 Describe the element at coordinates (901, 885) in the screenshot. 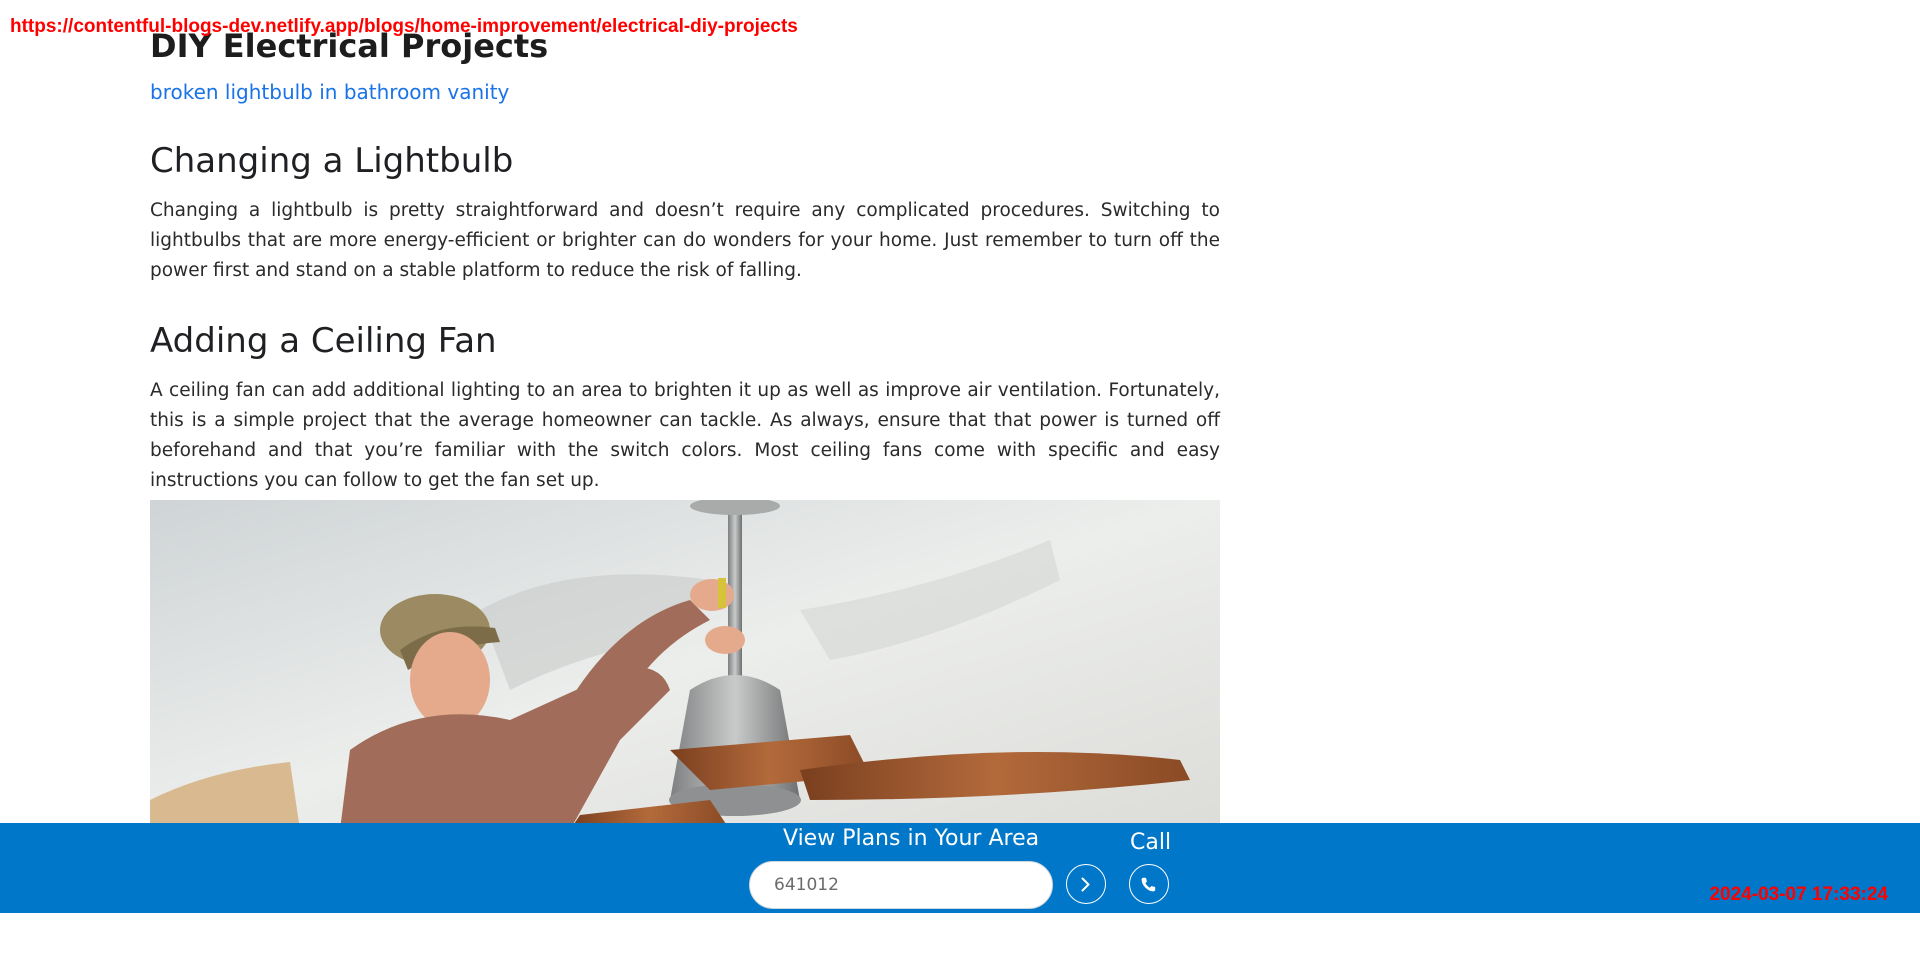

I see `zip-code-input` at that location.